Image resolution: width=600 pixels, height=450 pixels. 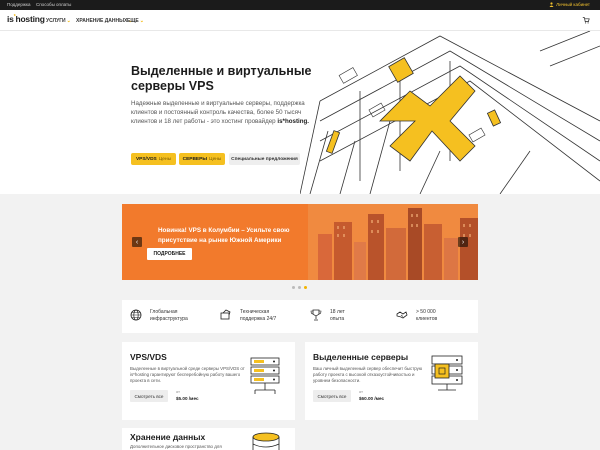 I want to click on support-link: Поддержка, so click(x=18, y=4).